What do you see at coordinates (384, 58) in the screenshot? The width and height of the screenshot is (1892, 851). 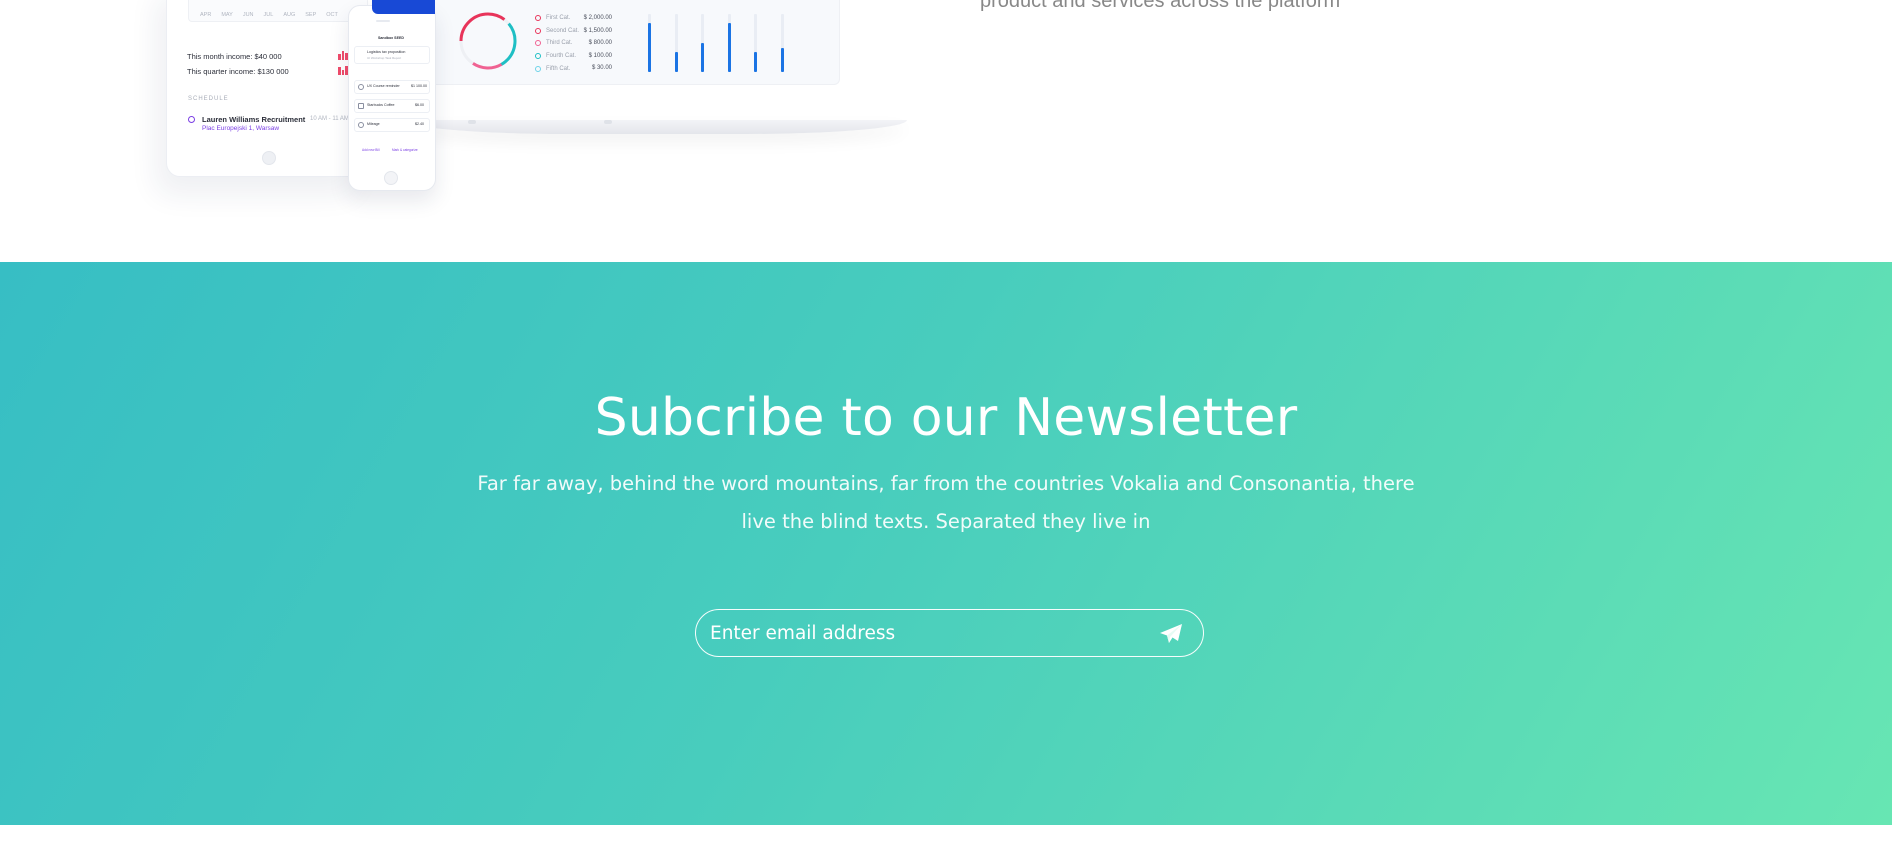 I see `phone-card-subtitle: UI Workshop Task Report` at bounding box center [384, 58].